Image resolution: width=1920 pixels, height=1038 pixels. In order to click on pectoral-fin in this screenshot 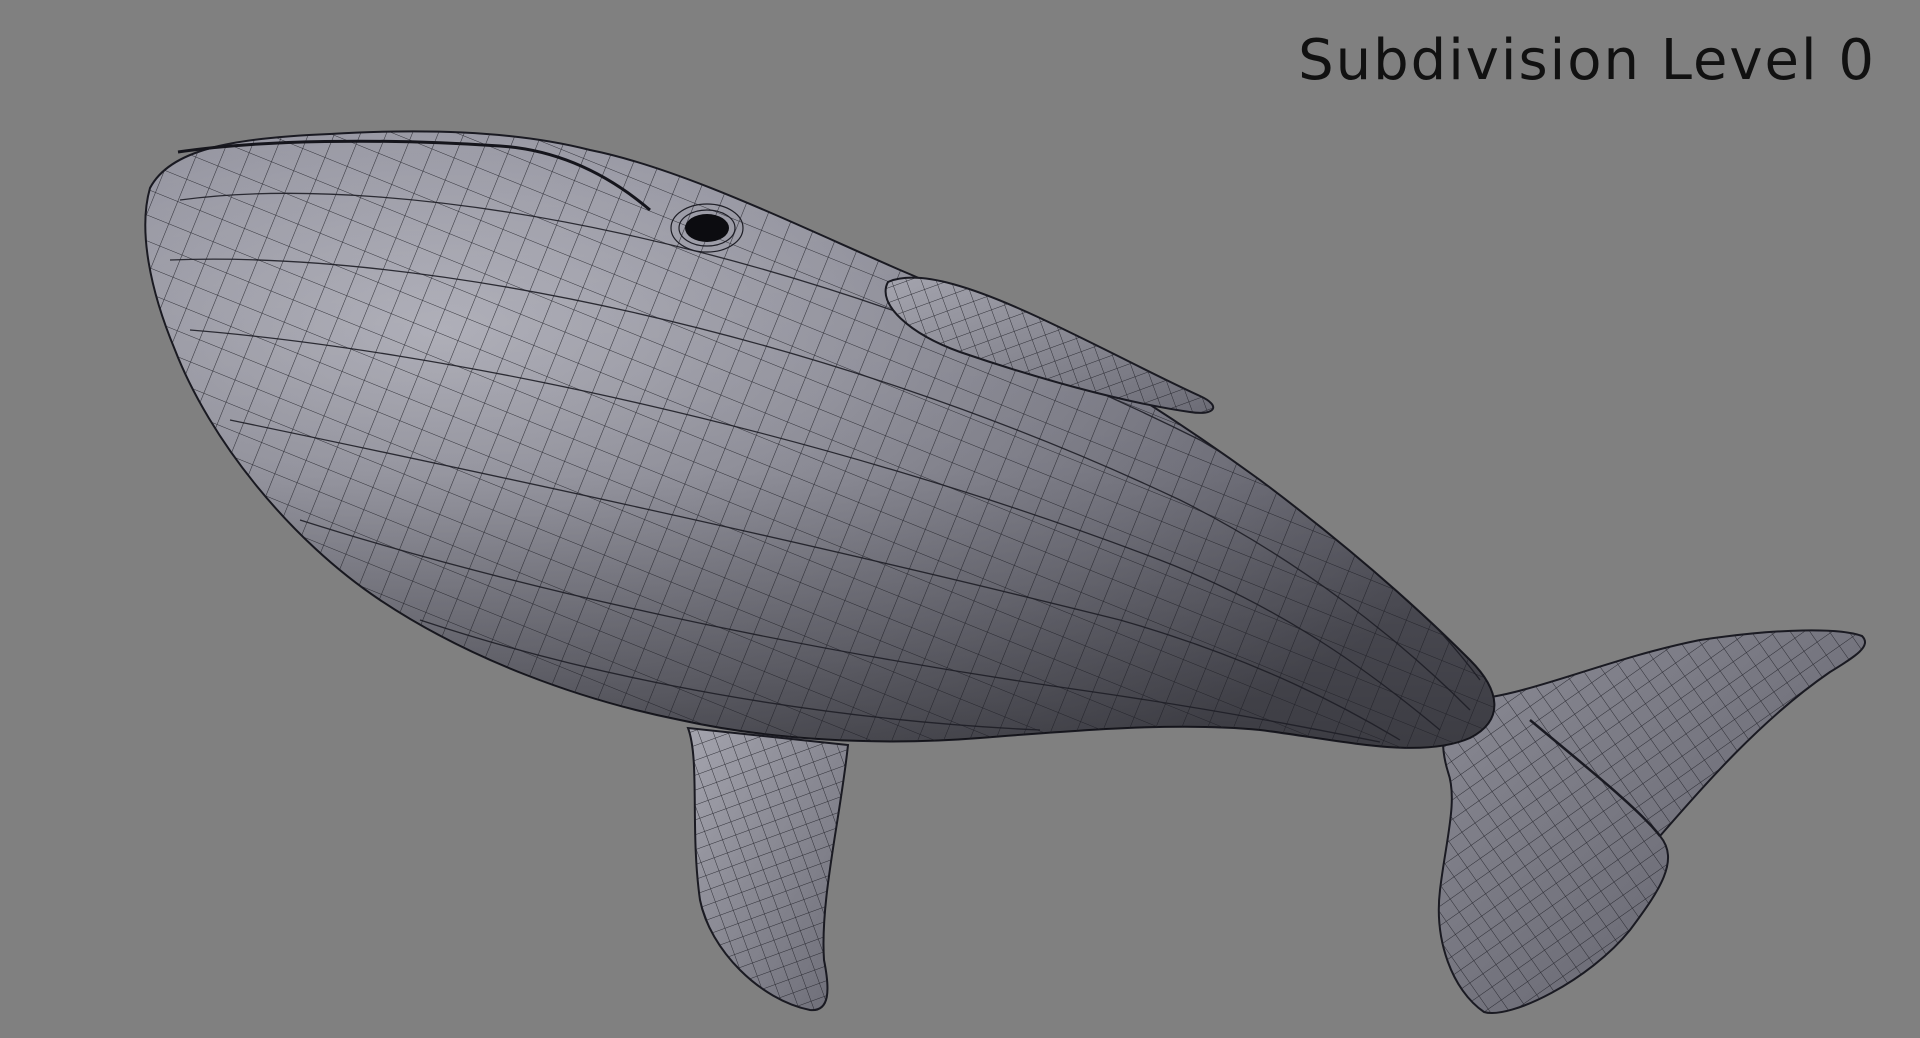, I will do `click(768, 869)`.